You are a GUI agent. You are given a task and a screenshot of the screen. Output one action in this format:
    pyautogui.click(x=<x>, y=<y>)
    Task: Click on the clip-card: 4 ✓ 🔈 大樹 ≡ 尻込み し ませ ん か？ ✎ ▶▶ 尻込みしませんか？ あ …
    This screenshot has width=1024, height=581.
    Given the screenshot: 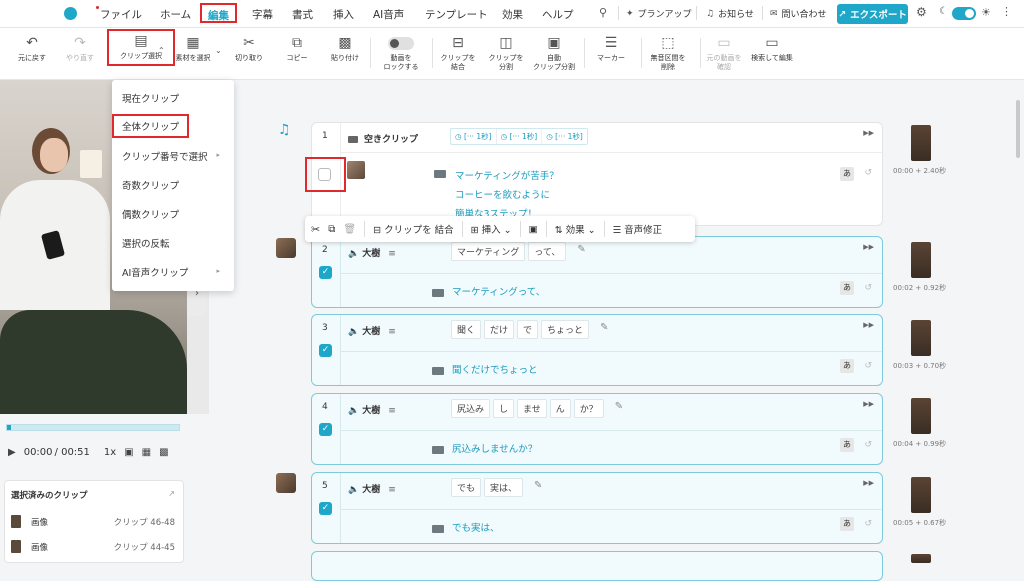 What is the action you would take?
    pyautogui.click(x=597, y=429)
    